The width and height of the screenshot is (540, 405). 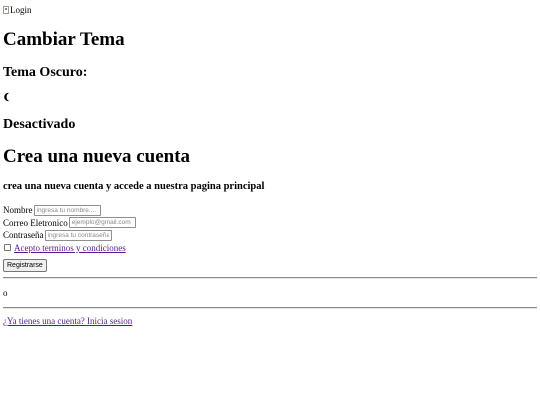 I want to click on password-row: Contraseña, so click(x=270, y=235).